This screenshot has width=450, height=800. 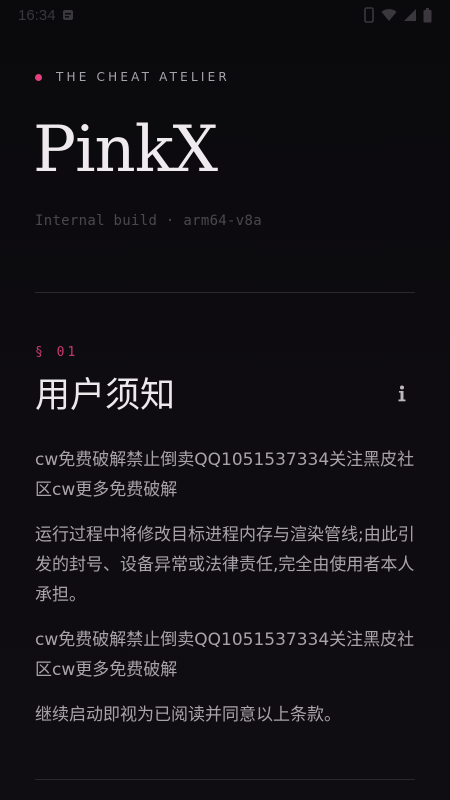 What do you see at coordinates (38, 77) in the screenshot?
I see `brand-dot` at bounding box center [38, 77].